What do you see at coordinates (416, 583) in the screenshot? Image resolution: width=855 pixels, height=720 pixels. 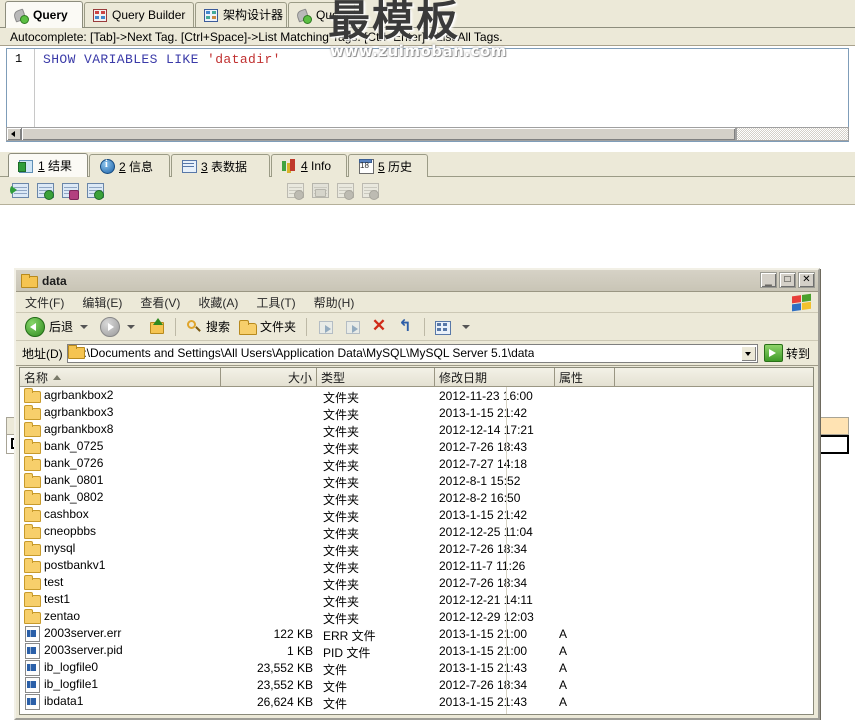 I see `file-row: test 文件夹 2012-7-26 18:34` at bounding box center [416, 583].